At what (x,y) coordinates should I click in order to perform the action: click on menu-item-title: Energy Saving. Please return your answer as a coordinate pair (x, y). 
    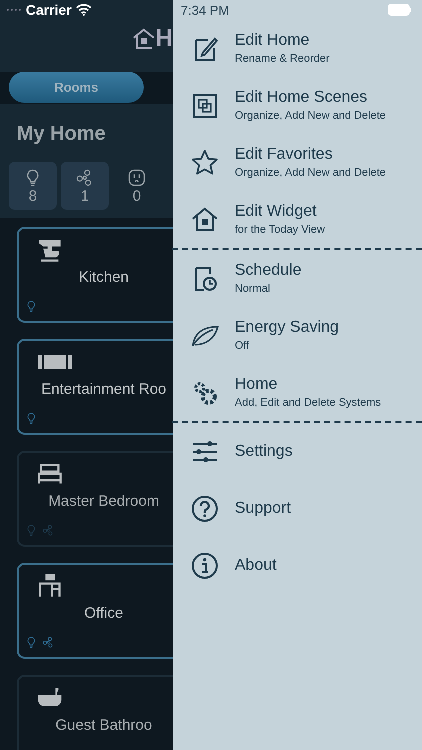
    Looking at the image, I should click on (287, 328).